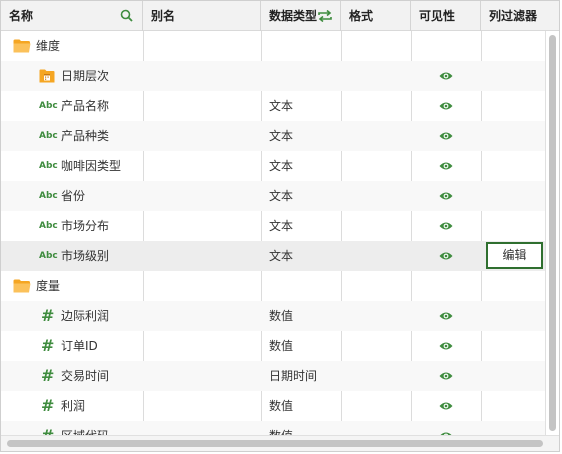  I want to click on name-cell: Abc 市场级别, so click(72, 256).